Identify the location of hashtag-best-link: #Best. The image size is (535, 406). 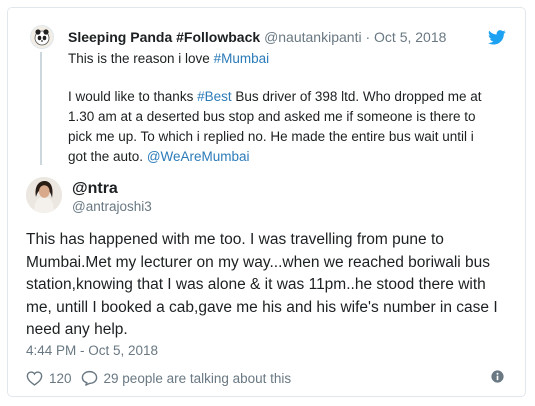
(214, 96).